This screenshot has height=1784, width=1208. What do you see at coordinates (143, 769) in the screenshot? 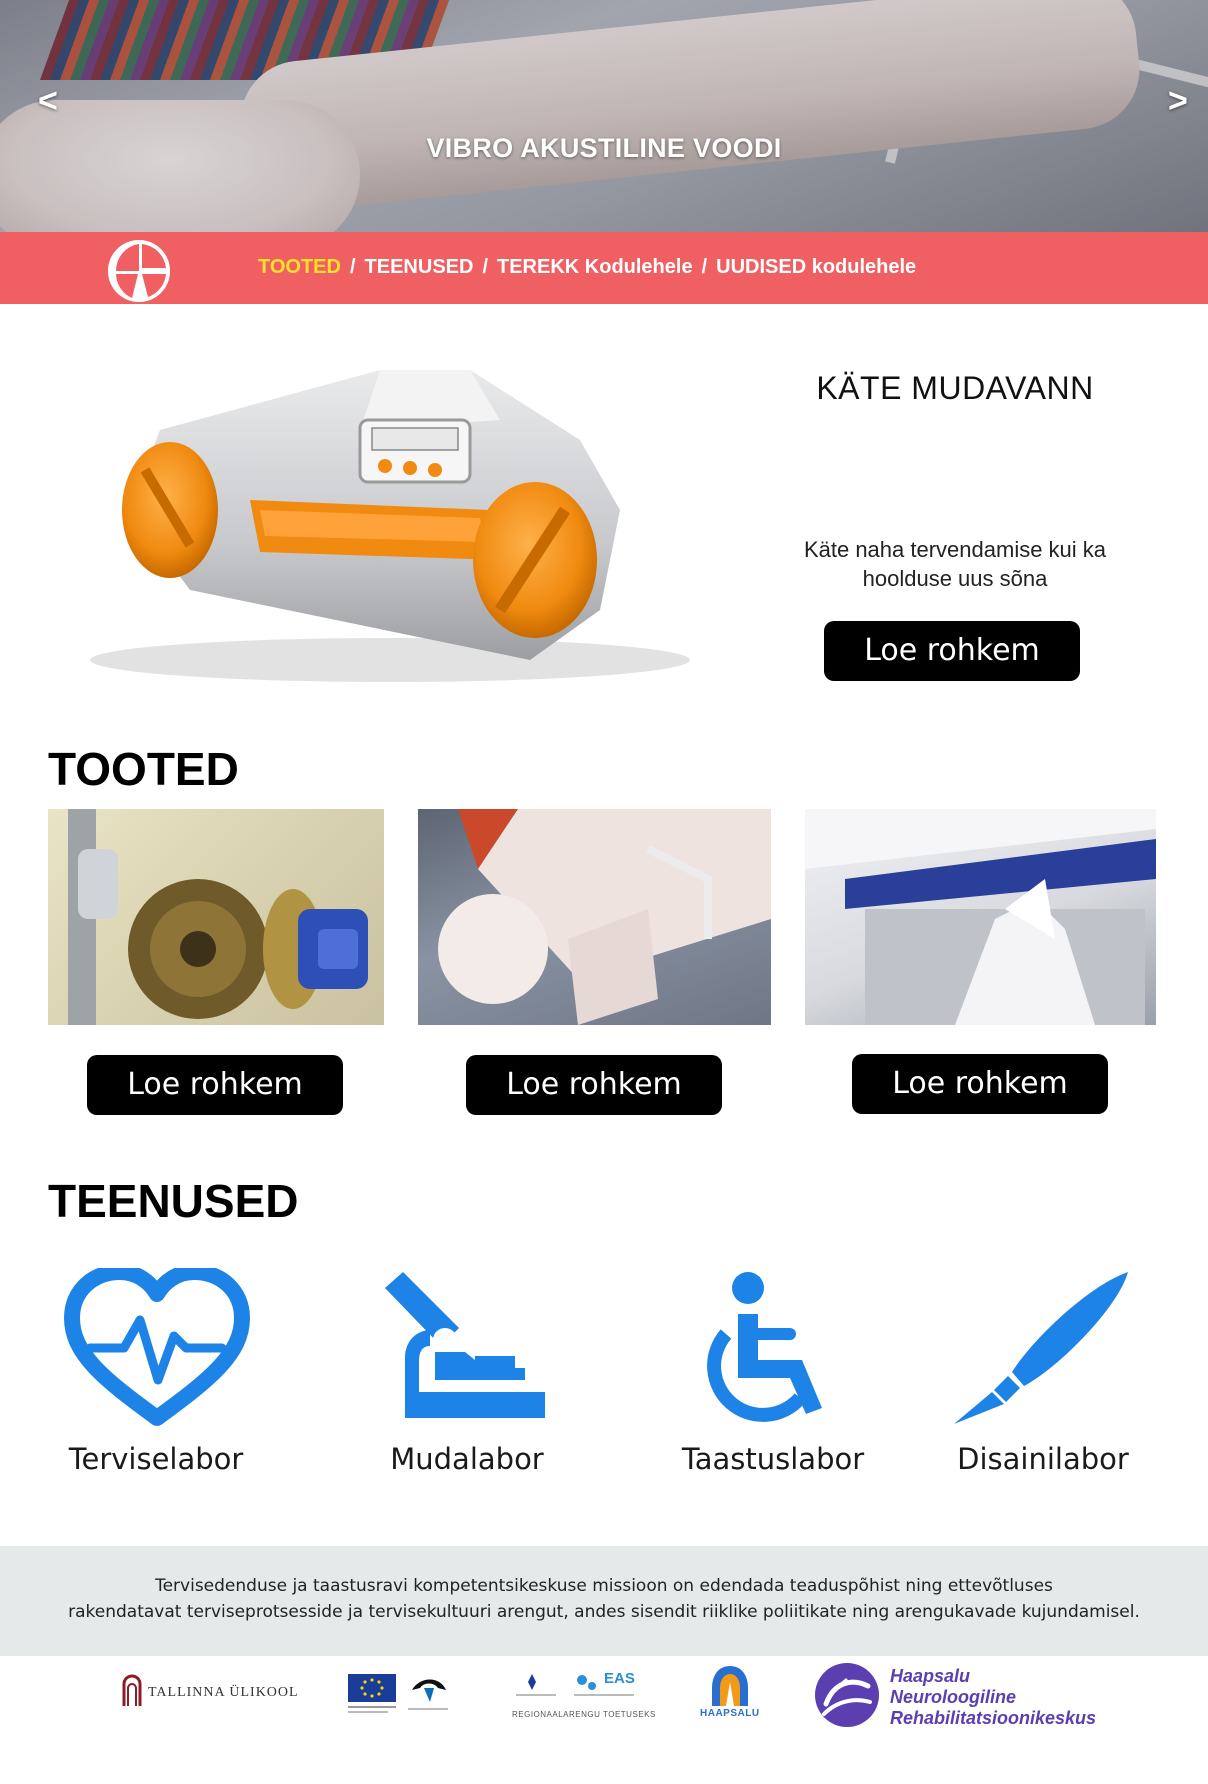
I see `tooted-heading: TOOTED` at bounding box center [143, 769].